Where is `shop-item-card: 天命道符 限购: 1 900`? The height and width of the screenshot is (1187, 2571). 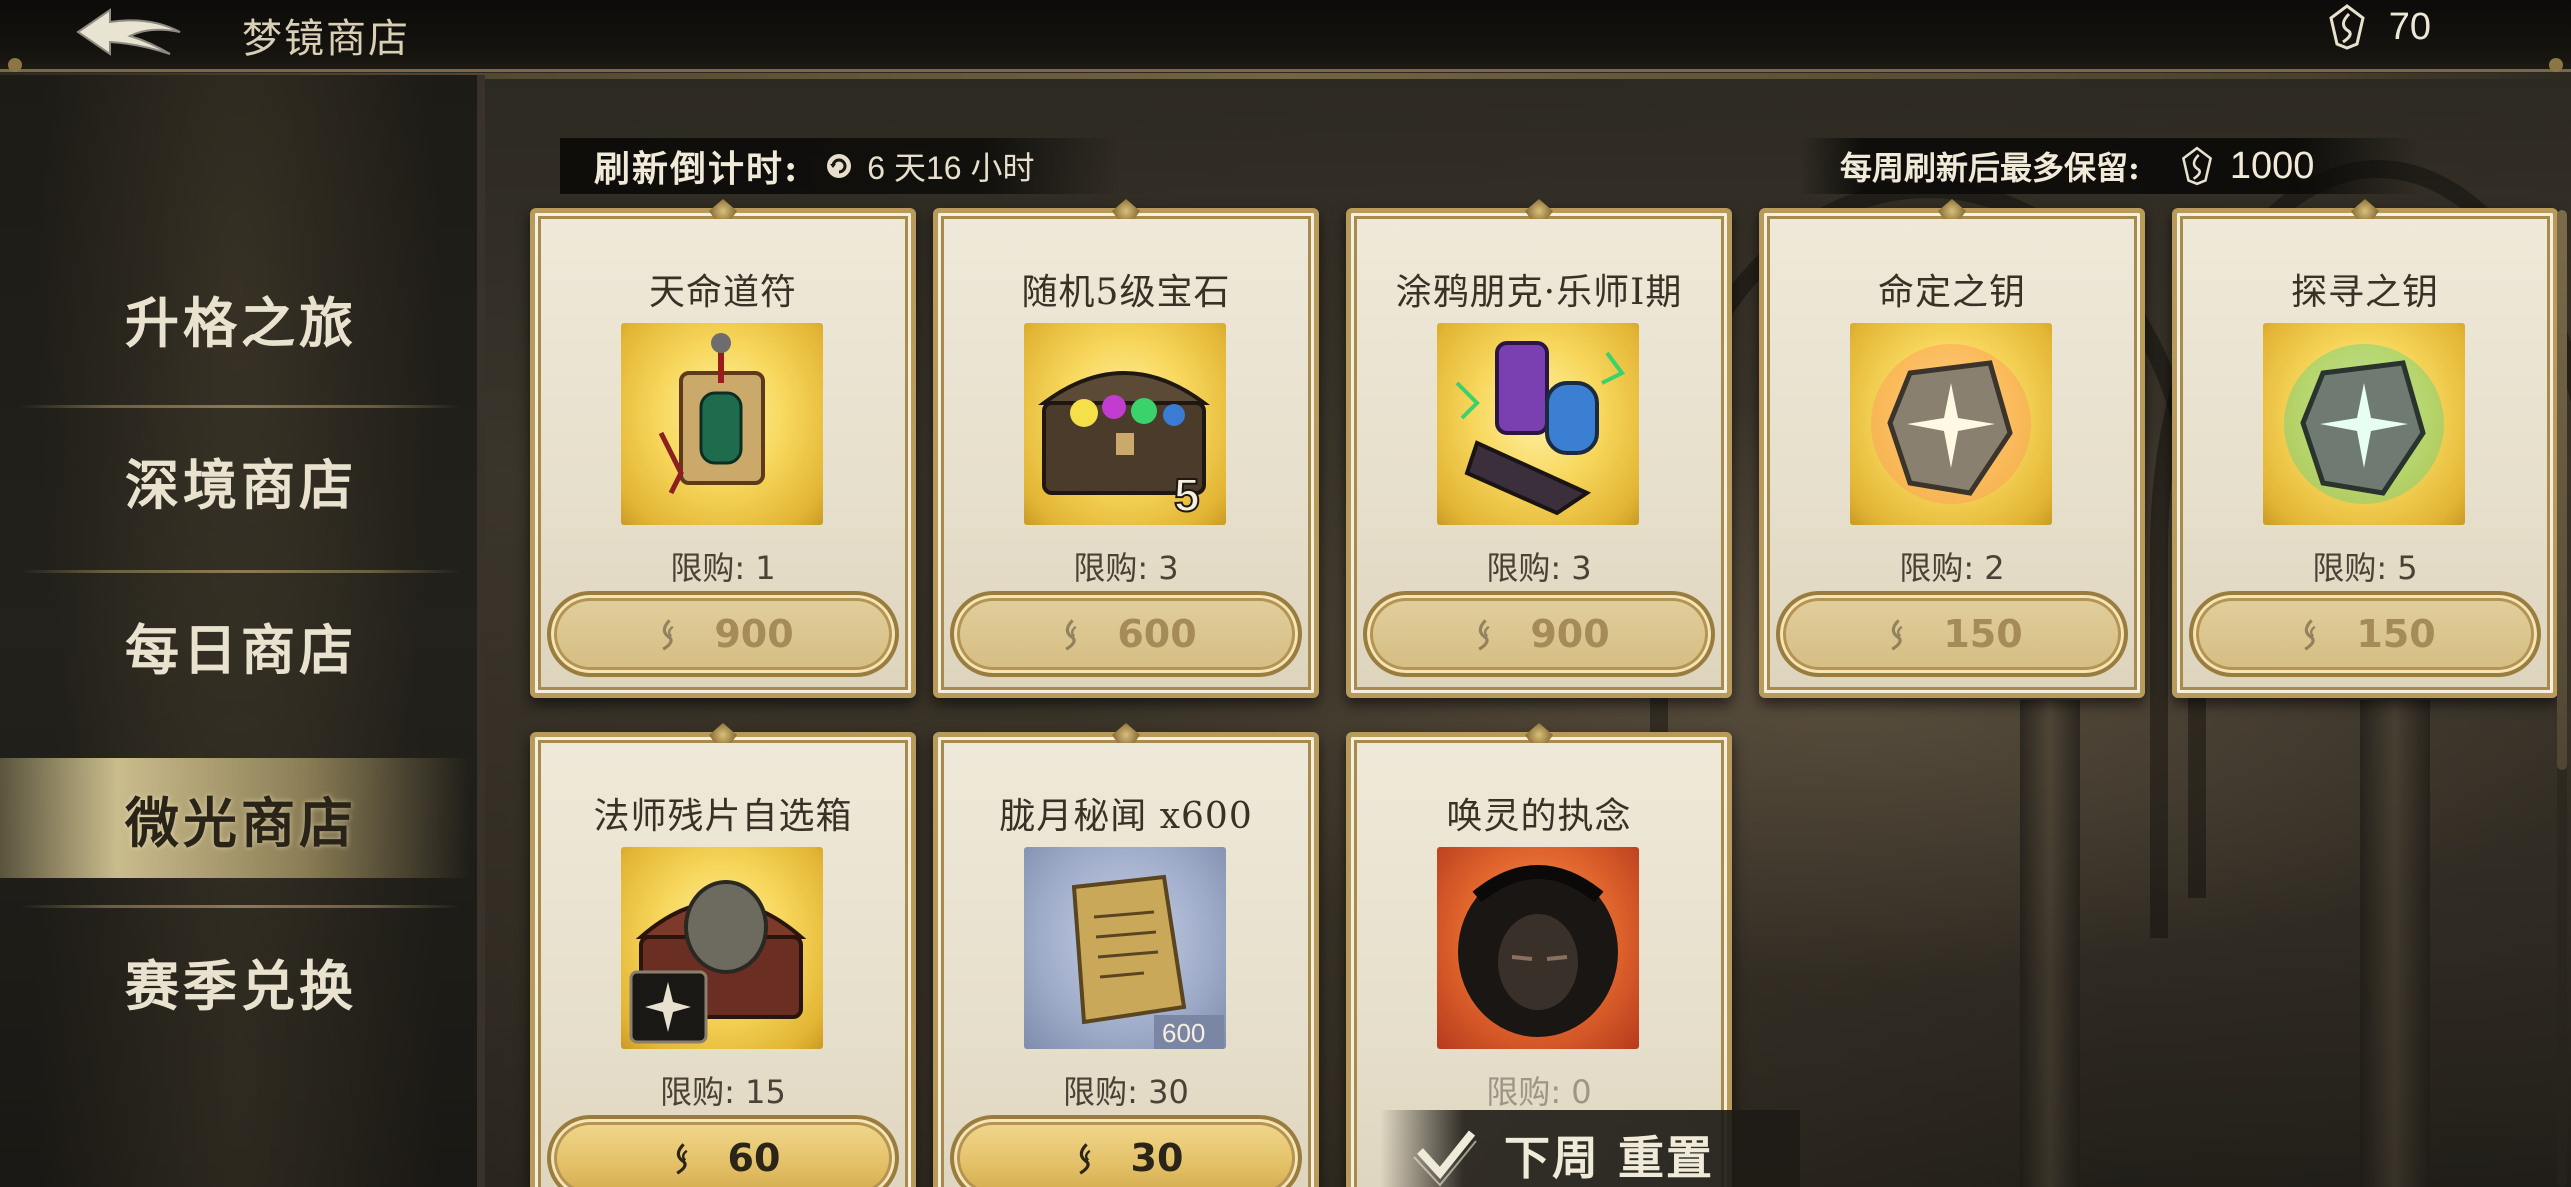
shop-item-card: 天命道符 限购: 1 900 is located at coordinates (723, 453).